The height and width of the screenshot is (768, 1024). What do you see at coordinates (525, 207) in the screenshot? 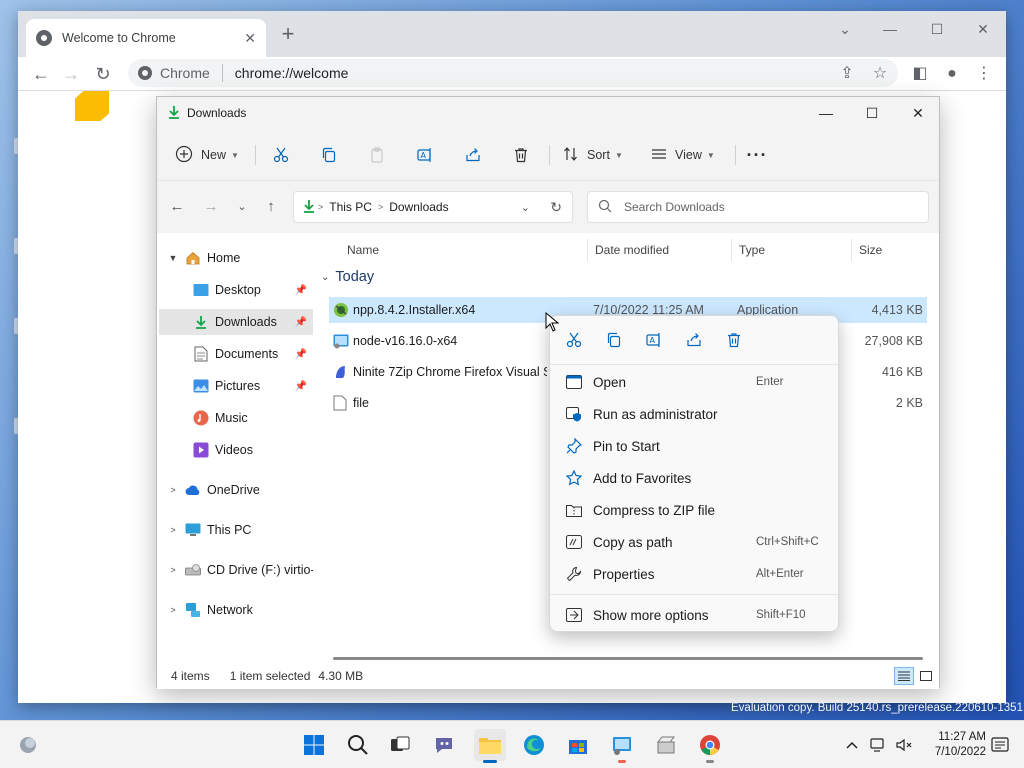
I see `address-dropdown-chevron-icon: ⌄` at bounding box center [525, 207].